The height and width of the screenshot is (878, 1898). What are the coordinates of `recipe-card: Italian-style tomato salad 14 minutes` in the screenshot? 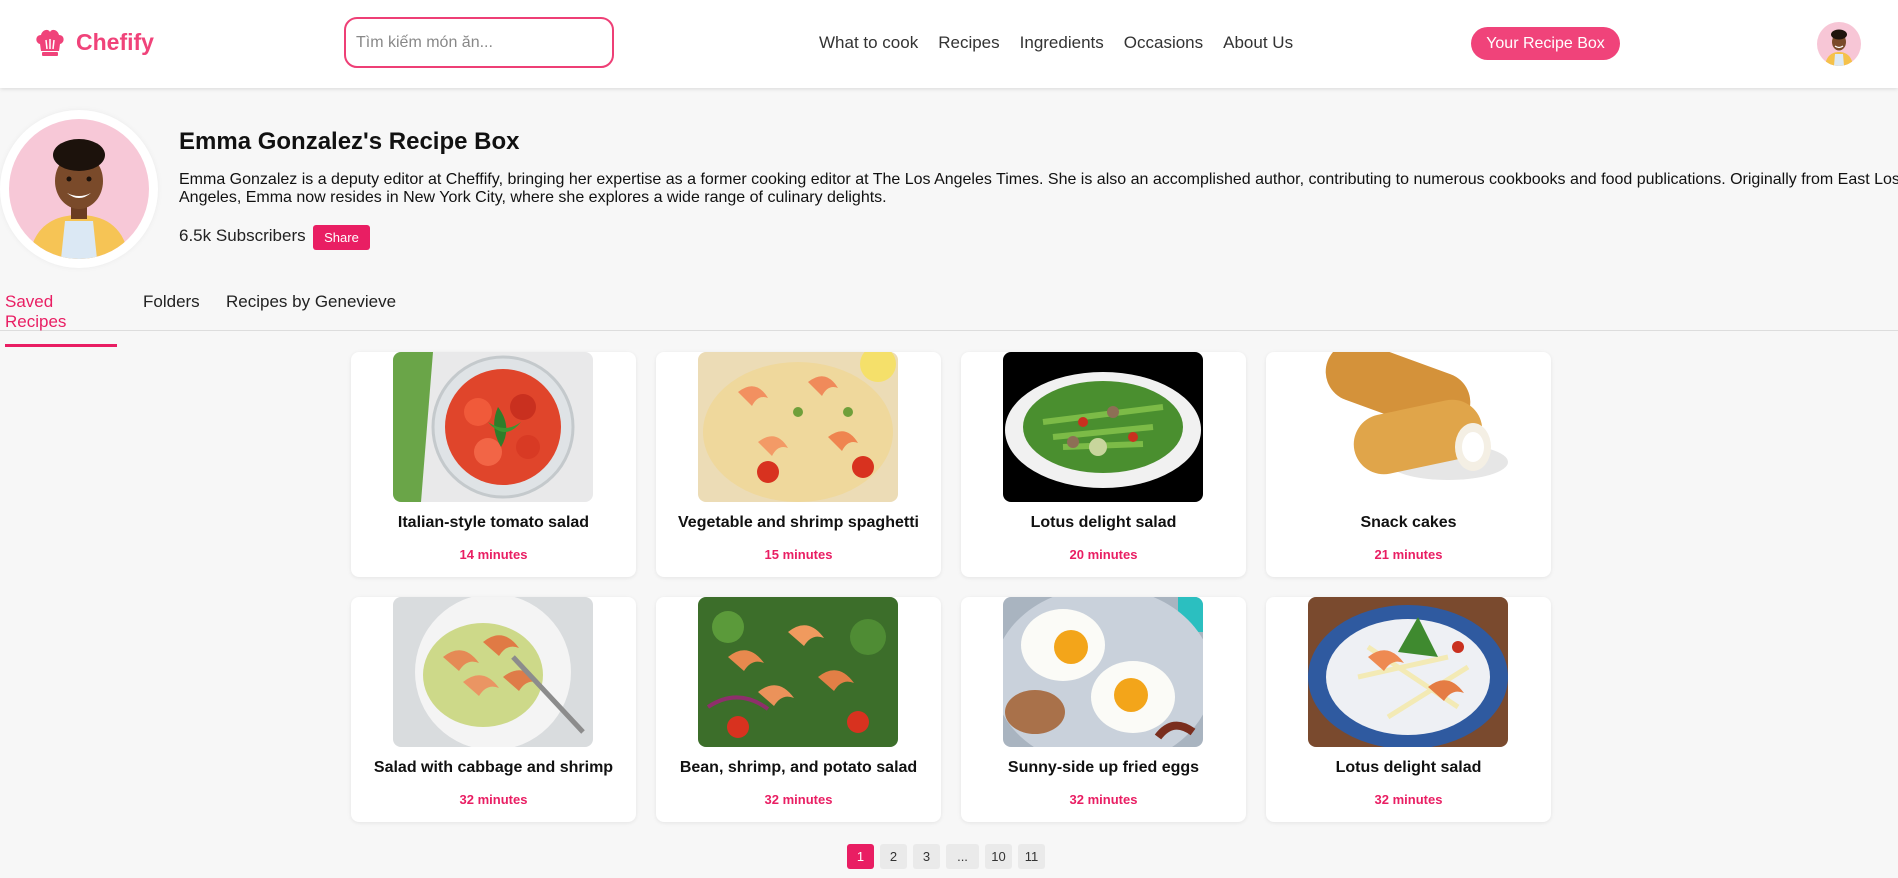 It's located at (493, 464).